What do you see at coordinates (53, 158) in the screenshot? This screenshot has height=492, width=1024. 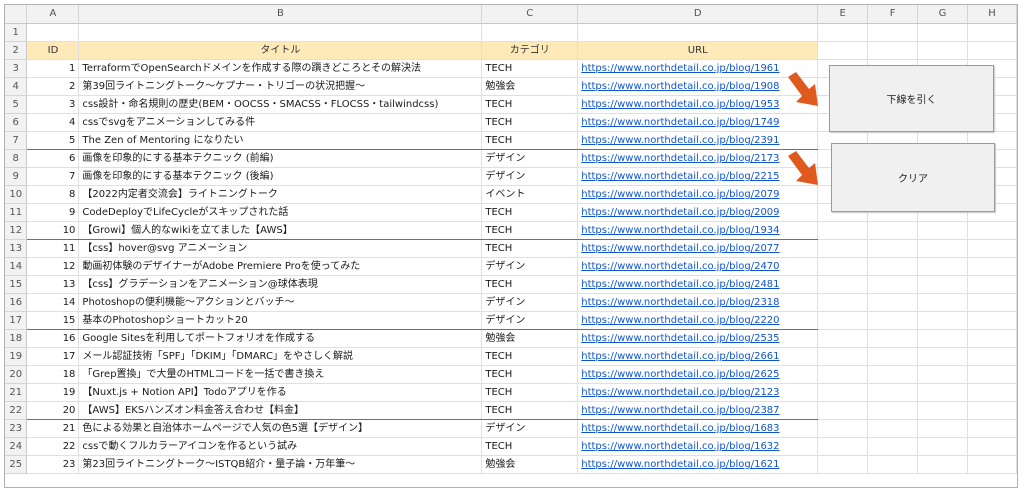 I see `id-cell: 6` at bounding box center [53, 158].